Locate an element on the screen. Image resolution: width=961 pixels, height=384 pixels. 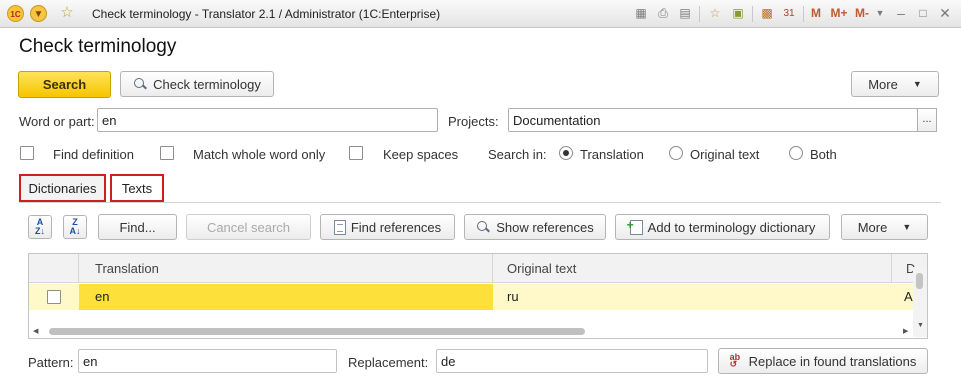
grid-more-button: More ▼ is located at coordinates (884, 227).